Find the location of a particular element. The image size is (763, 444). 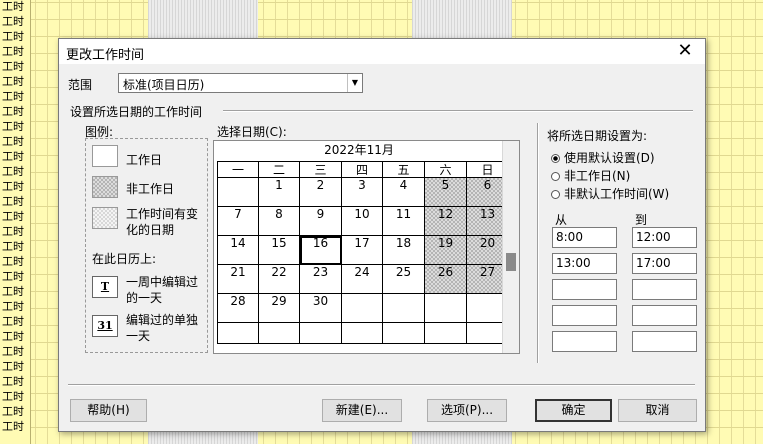

calendar-scrollbar is located at coordinates (510, 247).